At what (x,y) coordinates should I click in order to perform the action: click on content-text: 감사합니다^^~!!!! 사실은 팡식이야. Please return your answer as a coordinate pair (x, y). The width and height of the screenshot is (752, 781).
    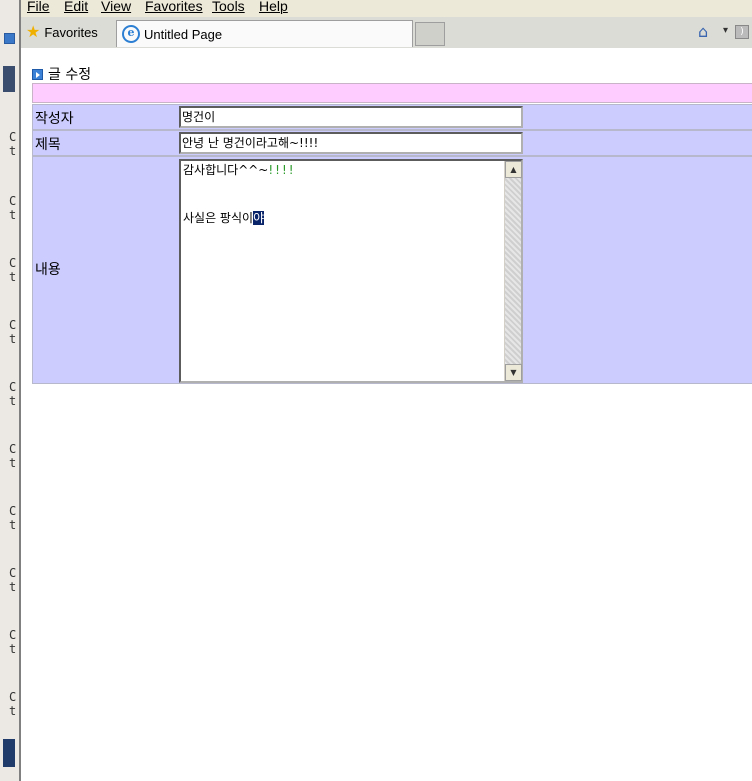
    Looking at the image, I should click on (239, 194).